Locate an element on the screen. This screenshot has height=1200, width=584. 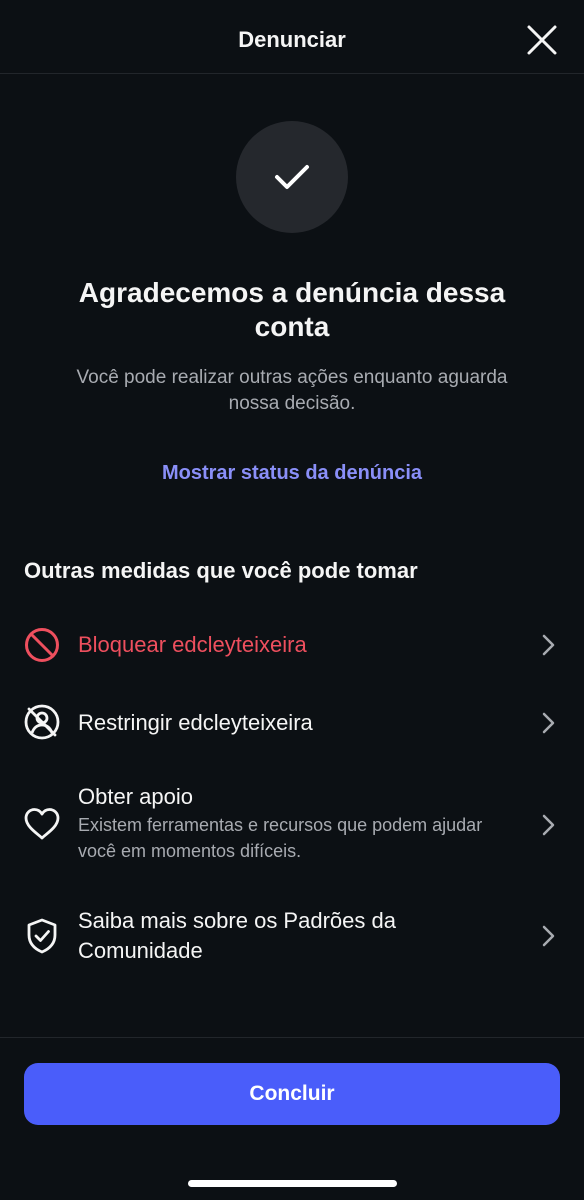
restrict-icon is located at coordinates (42, 722).